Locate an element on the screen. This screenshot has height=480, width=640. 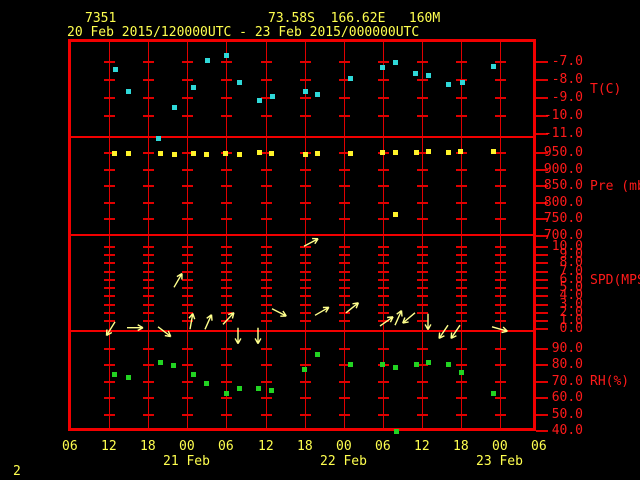
axis-unit-temperature: T(C) is located at coordinates (606, 89).